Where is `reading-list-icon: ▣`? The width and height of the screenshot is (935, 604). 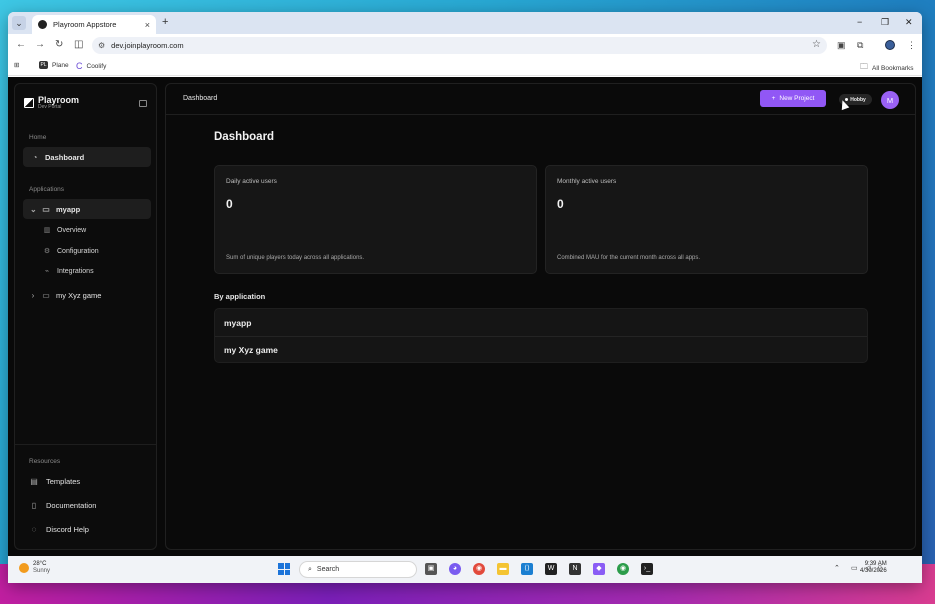 reading-list-icon: ▣ is located at coordinates (841, 45).